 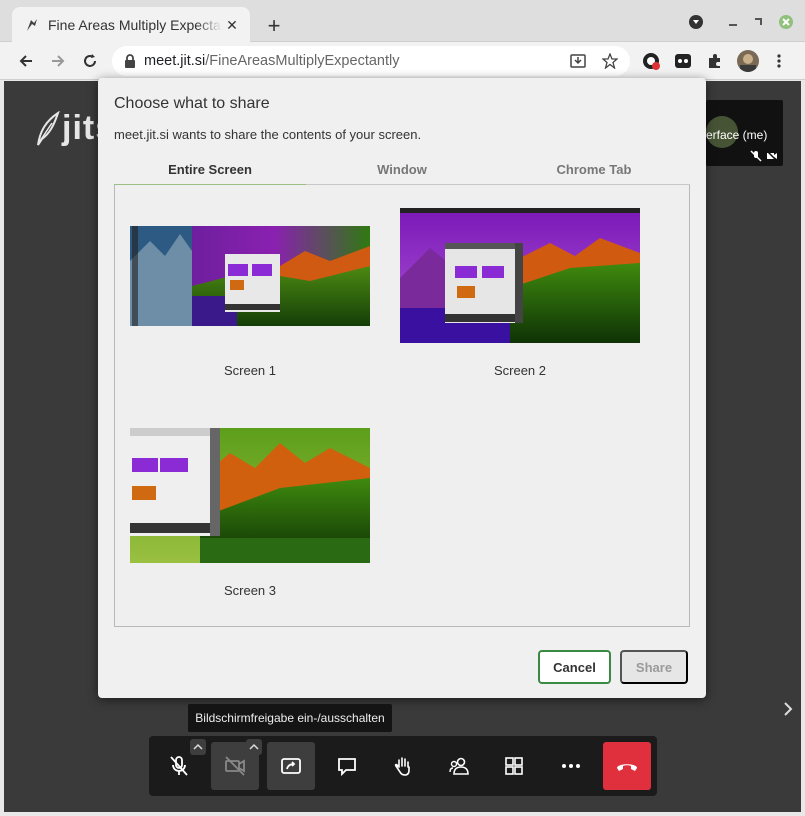 What do you see at coordinates (274, 25) in the screenshot?
I see `plus-icon: +` at bounding box center [274, 25].